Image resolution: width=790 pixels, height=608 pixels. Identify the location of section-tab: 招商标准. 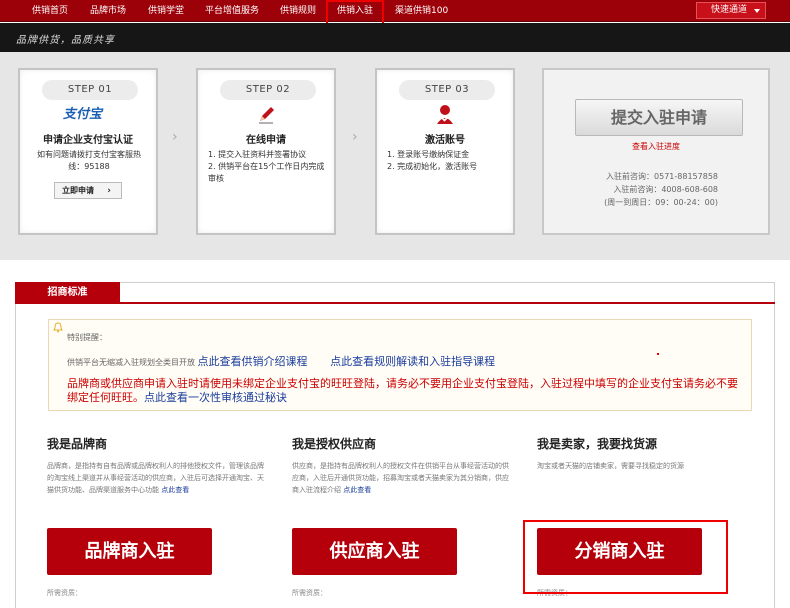
(67, 293).